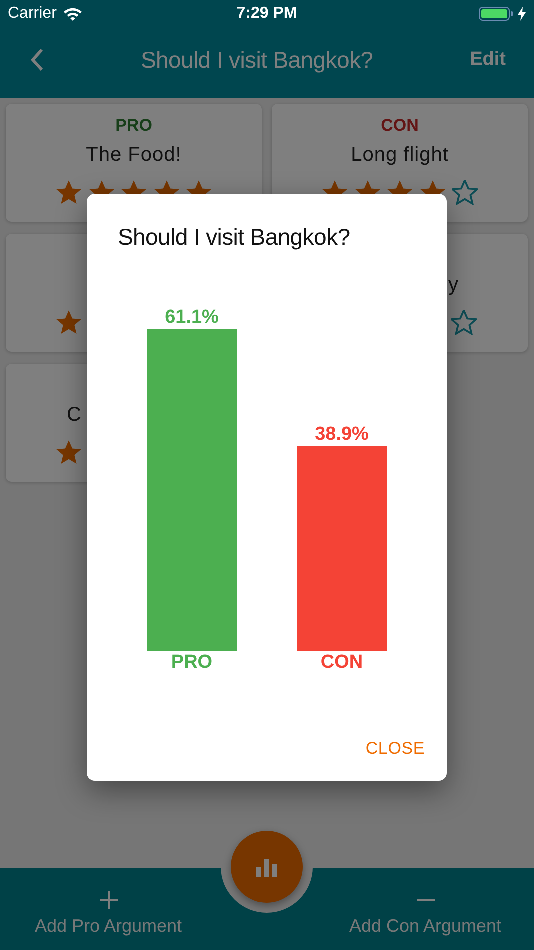  I want to click on dialog-title: Should I visit Bangkok?, so click(235, 237).